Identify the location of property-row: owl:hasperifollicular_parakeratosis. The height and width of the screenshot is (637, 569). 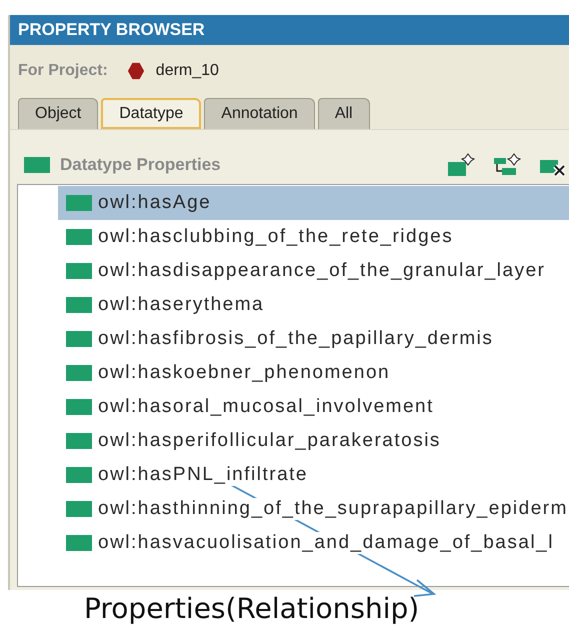
(313, 441).